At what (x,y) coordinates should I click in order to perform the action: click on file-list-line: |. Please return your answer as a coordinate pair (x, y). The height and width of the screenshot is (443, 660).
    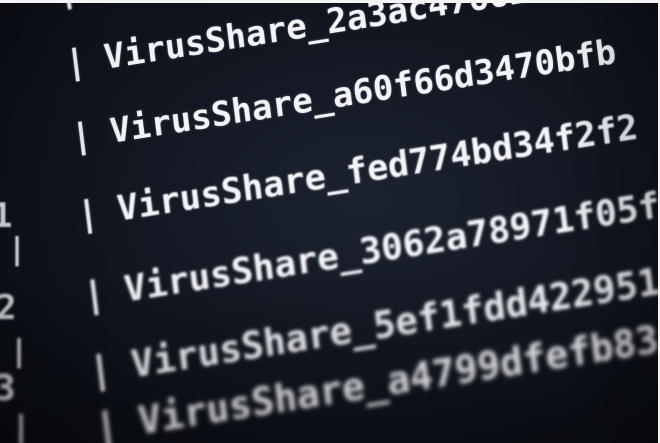
    Looking at the image, I should click on (76, 6).